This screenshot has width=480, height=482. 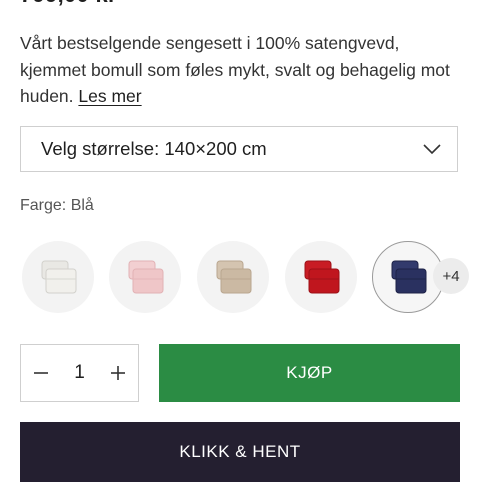 What do you see at coordinates (451, 276) in the screenshot?
I see `more-colors-badge: +4` at bounding box center [451, 276].